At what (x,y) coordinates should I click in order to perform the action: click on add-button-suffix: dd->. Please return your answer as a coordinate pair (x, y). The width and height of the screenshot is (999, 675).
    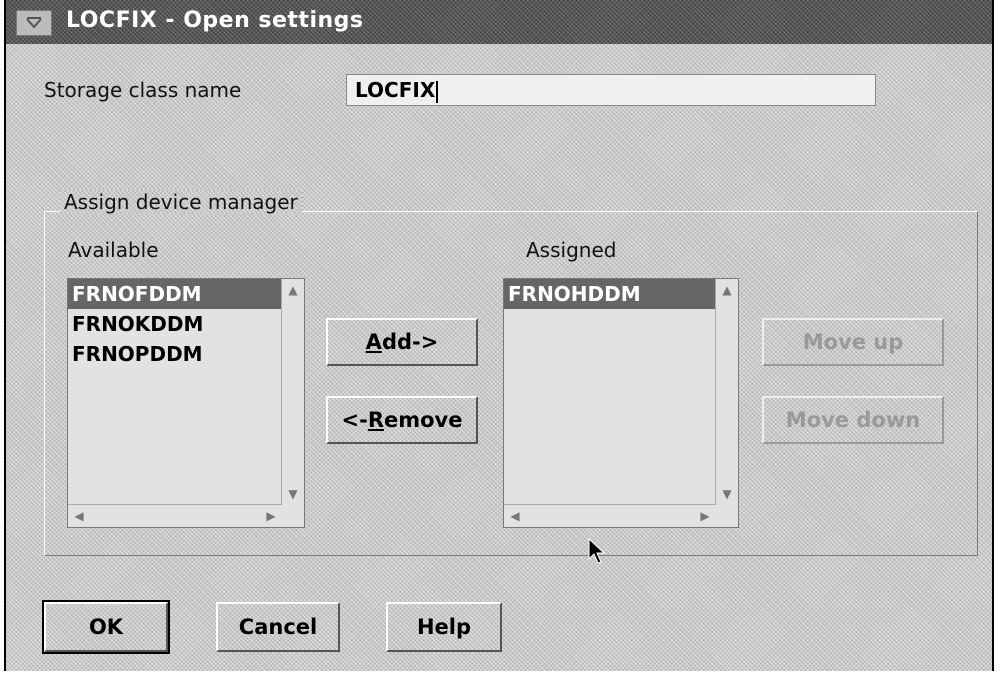
    Looking at the image, I should click on (410, 342).